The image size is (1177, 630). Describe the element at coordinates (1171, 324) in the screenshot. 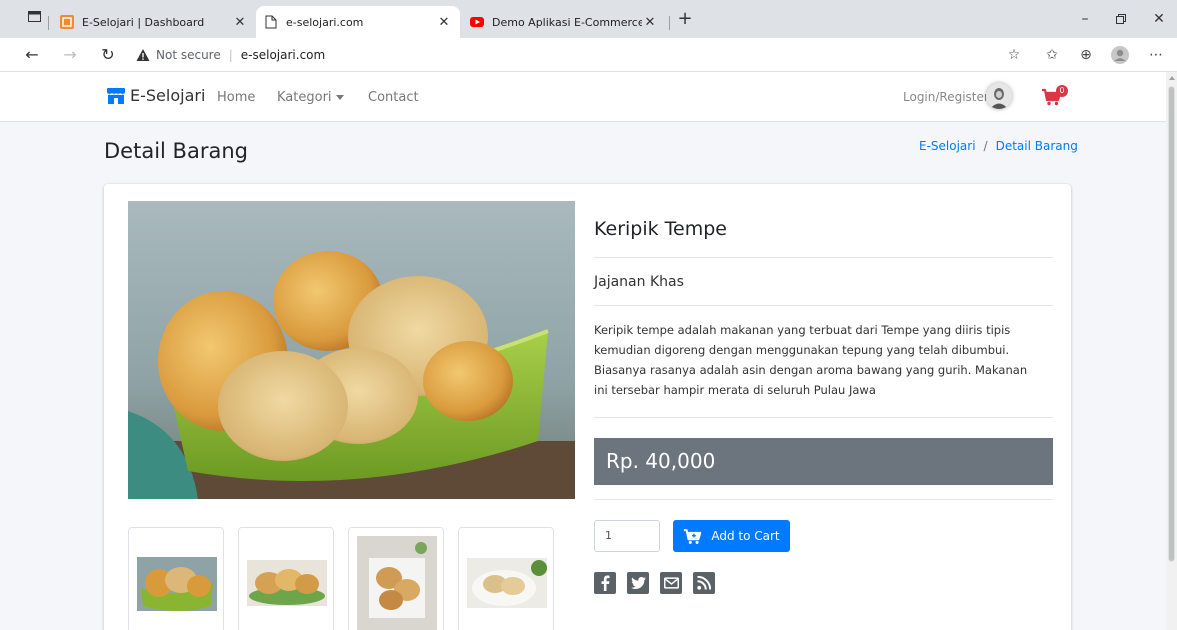

I see `scrollbar-thumb` at that location.